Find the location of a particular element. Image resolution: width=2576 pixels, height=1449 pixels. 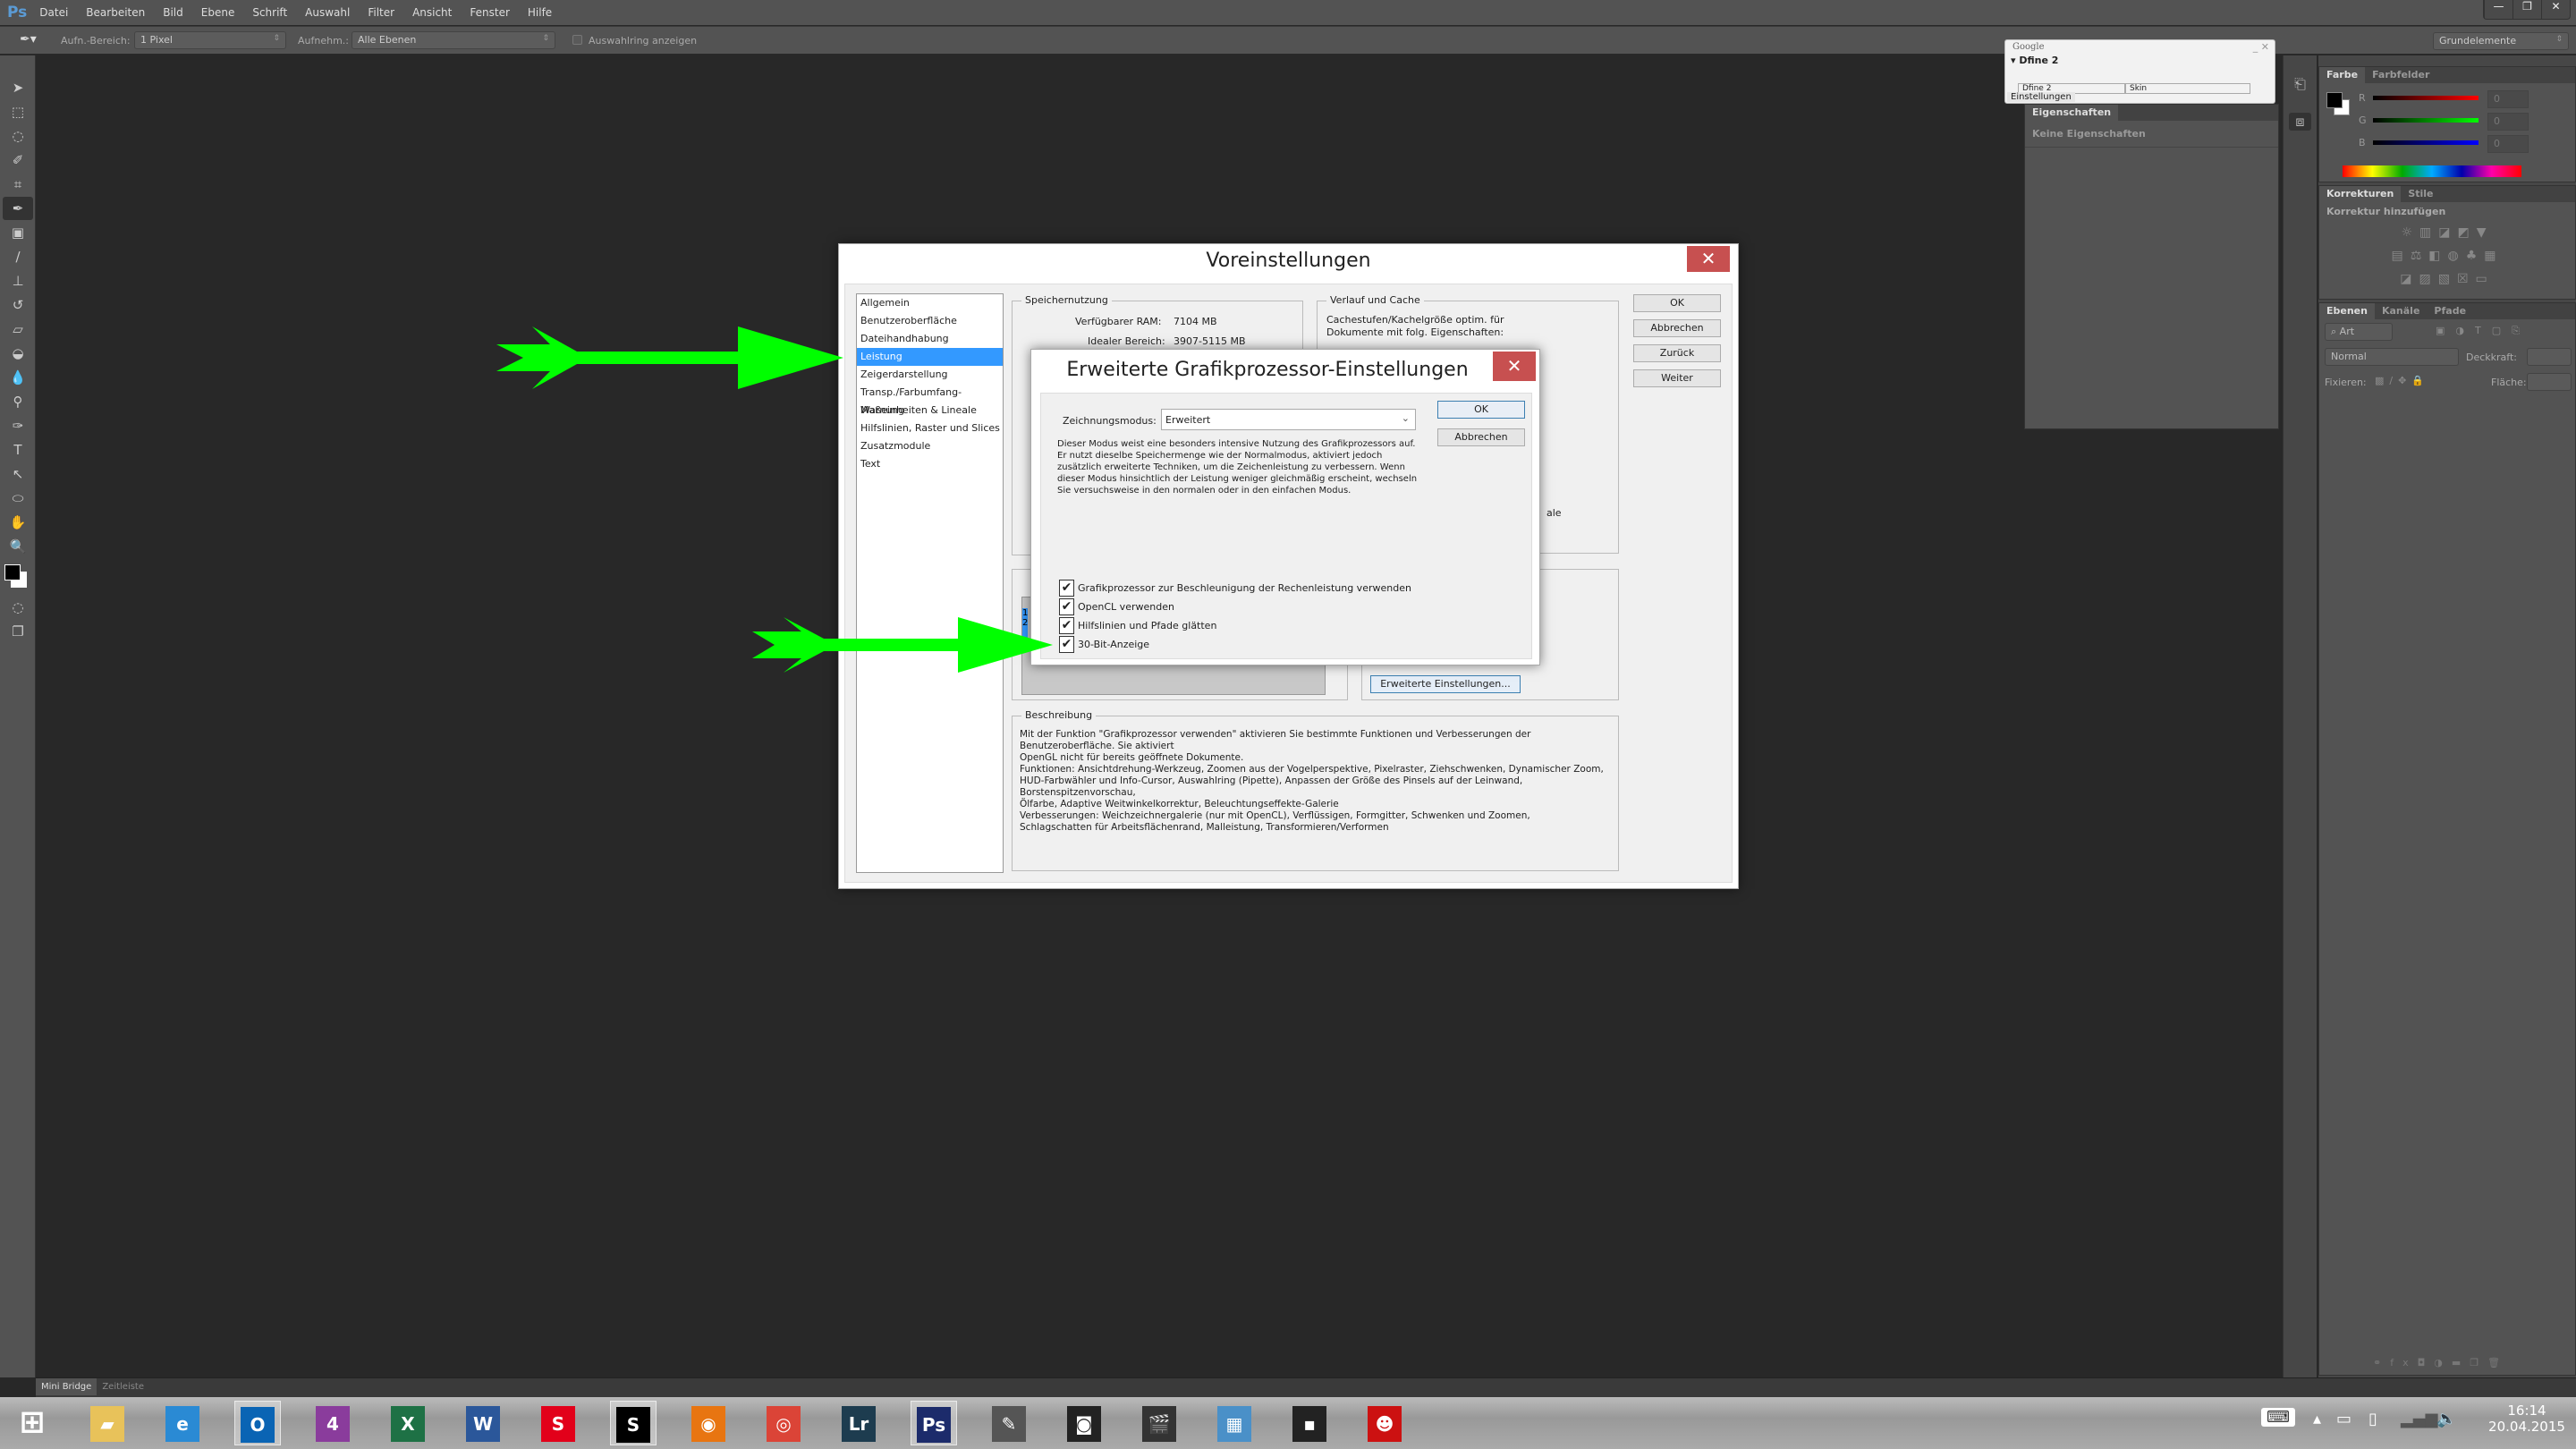

show-hidden-icons-icon: ▴ is located at coordinates (2317, 1419).